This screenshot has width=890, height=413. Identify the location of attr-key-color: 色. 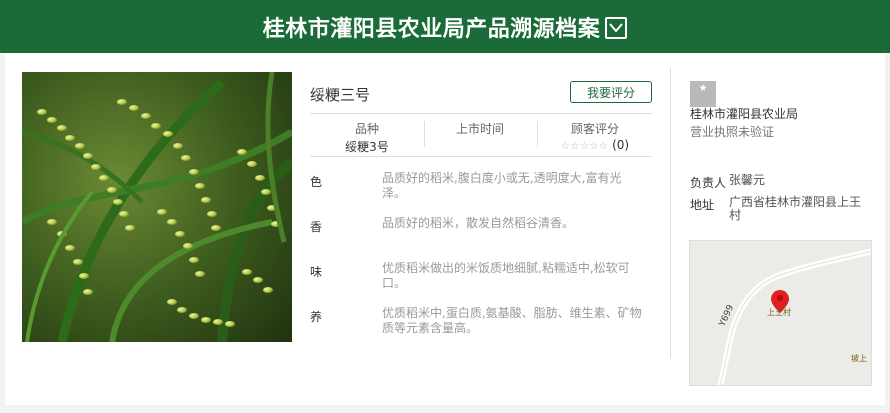
(316, 182).